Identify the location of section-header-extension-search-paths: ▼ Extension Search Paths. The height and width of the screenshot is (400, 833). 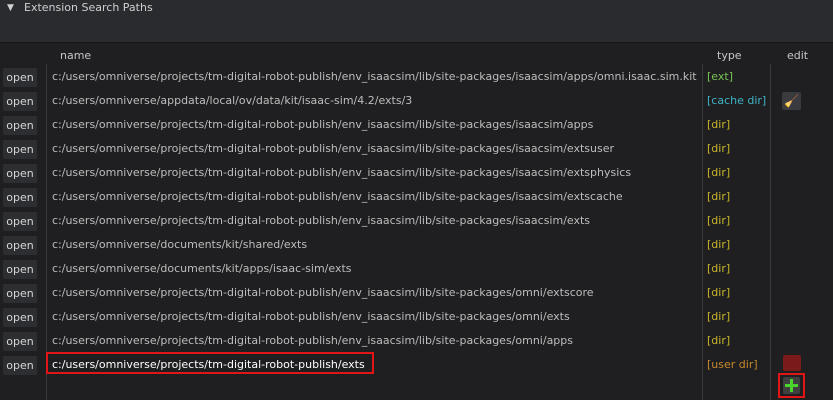
(416, 21).